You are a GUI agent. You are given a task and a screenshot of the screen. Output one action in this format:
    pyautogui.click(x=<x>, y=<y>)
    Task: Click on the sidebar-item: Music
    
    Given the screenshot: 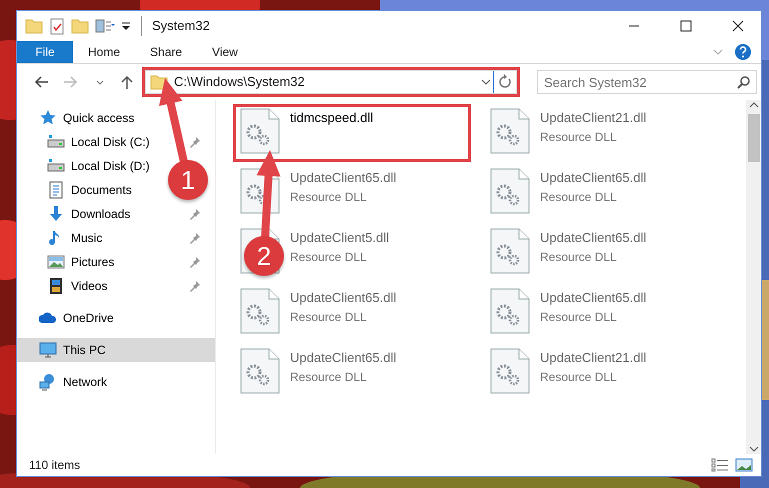 What is the action you would take?
    pyautogui.click(x=116, y=238)
    